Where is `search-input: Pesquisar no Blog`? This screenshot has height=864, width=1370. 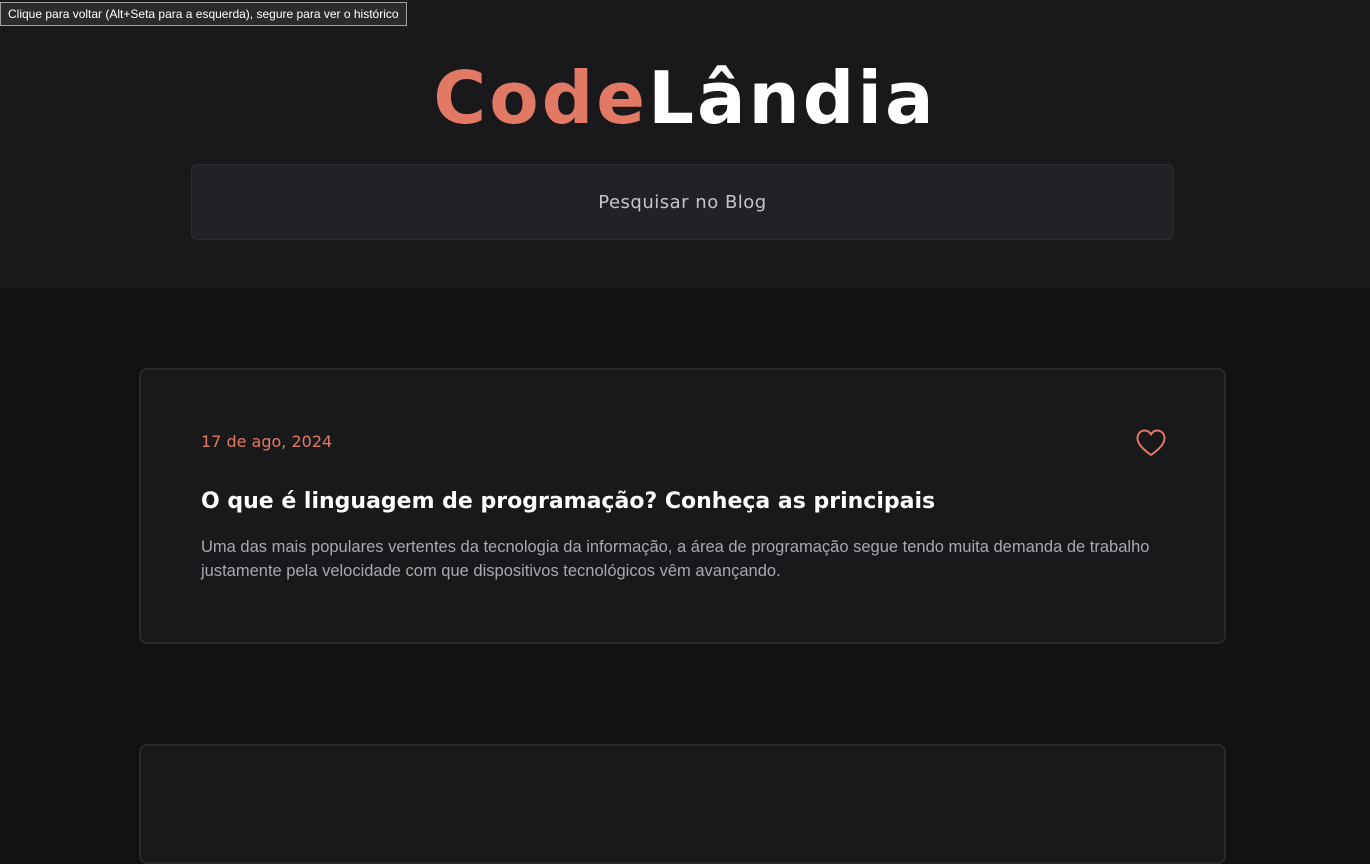
search-input: Pesquisar no Blog is located at coordinates (682, 202).